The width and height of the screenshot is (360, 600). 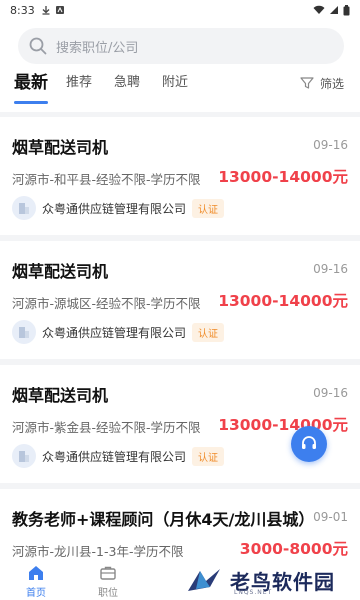 I want to click on notification-app-icon, so click(x=59, y=10).